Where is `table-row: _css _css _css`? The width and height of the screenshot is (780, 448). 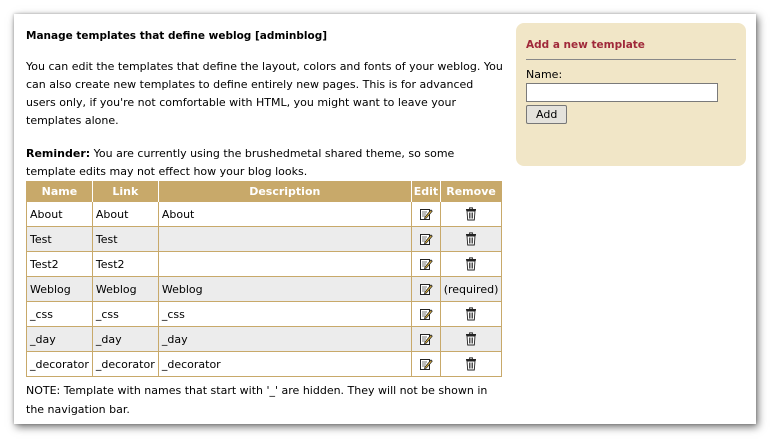 table-row: _css _css _css is located at coordinates (264, 314).